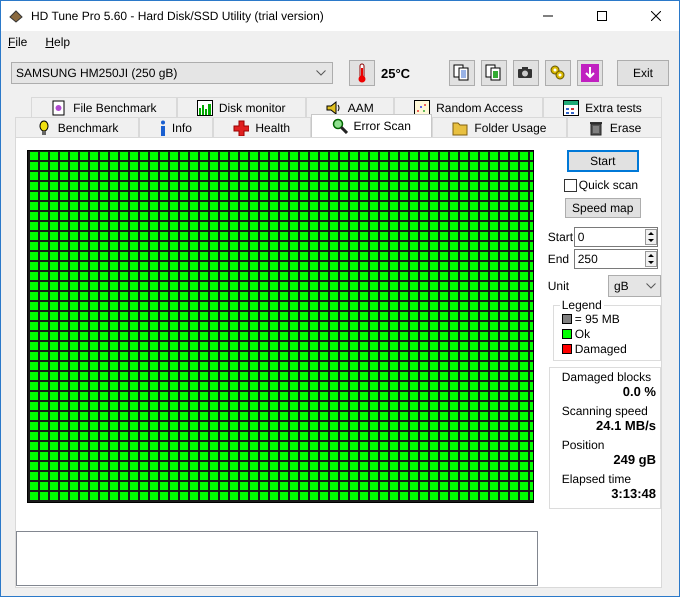 The height and width of the screenshot is (597, 680). Describe the element at coordinates (395, 73) in the screenshot. I see `temperature-reading: 25°C` at that location.